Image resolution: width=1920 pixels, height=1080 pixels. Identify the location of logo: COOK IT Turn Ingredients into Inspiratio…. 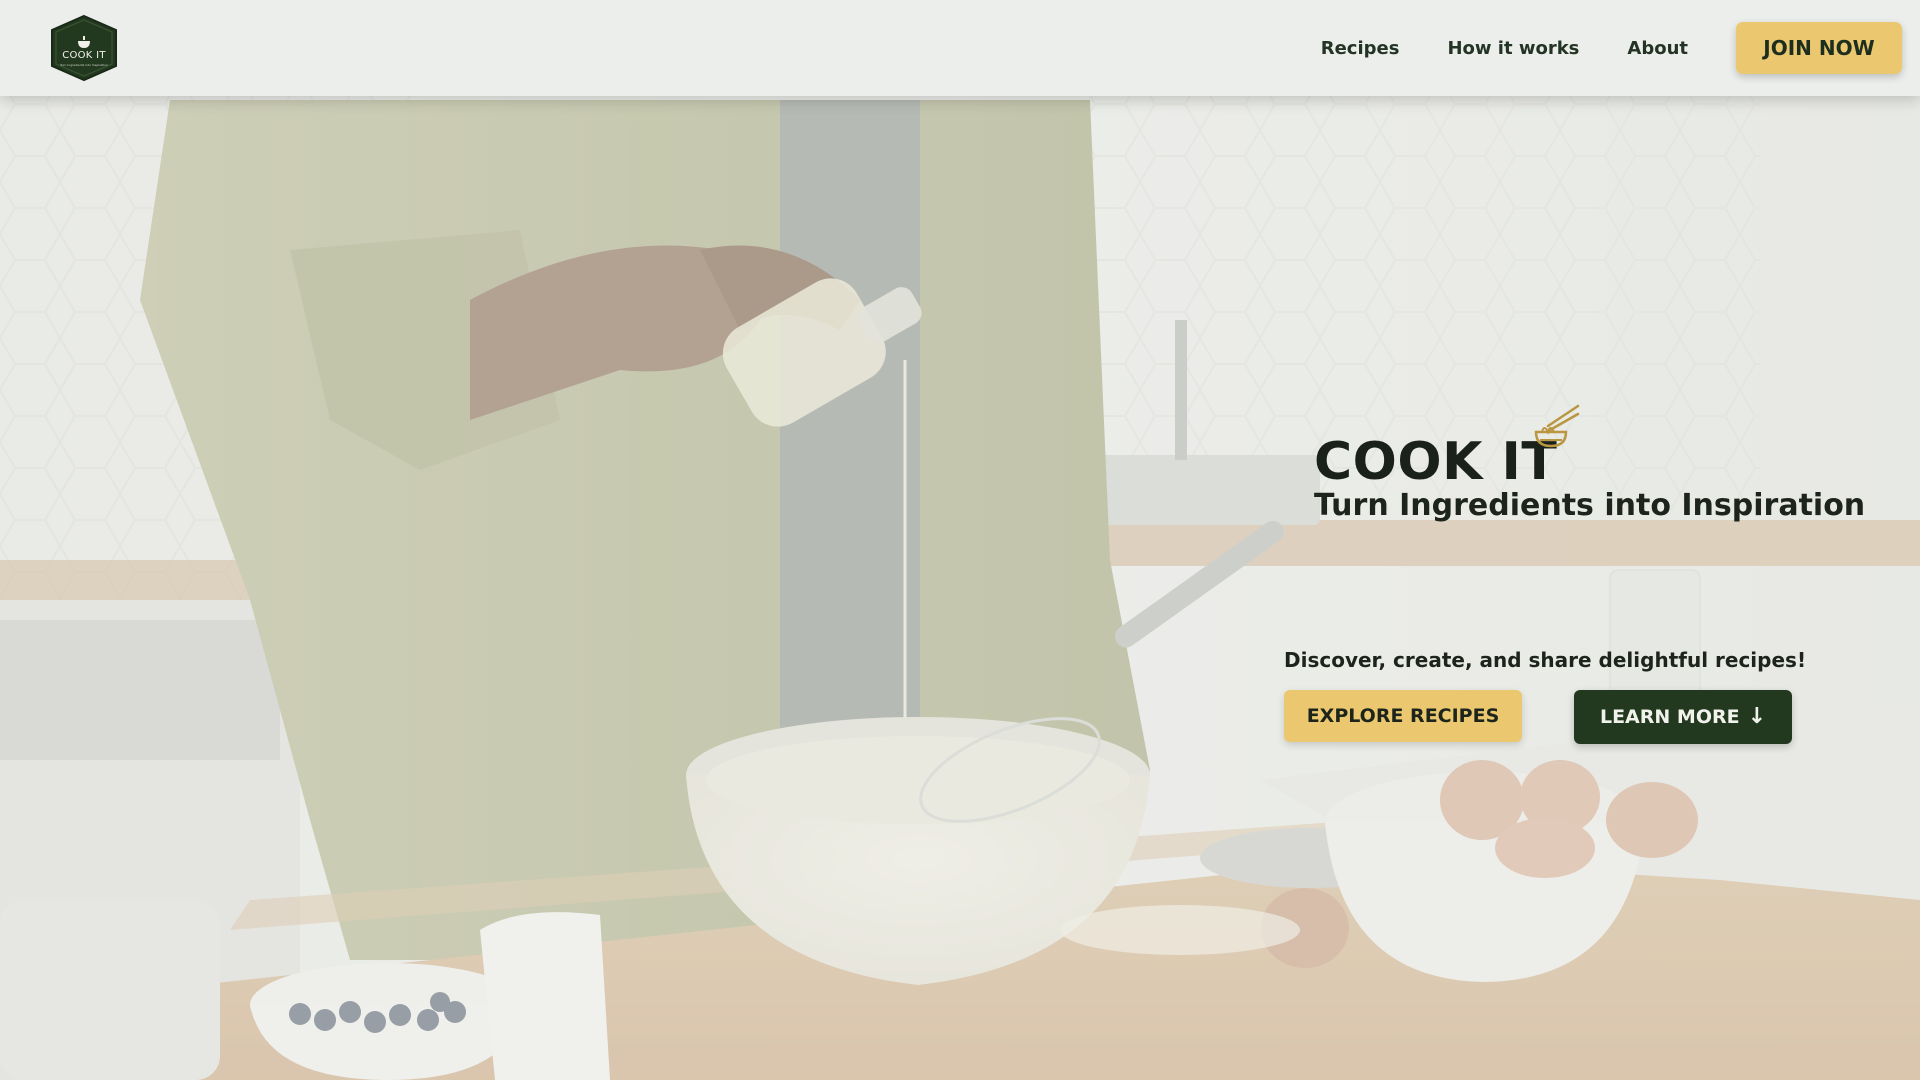
(84, 48).